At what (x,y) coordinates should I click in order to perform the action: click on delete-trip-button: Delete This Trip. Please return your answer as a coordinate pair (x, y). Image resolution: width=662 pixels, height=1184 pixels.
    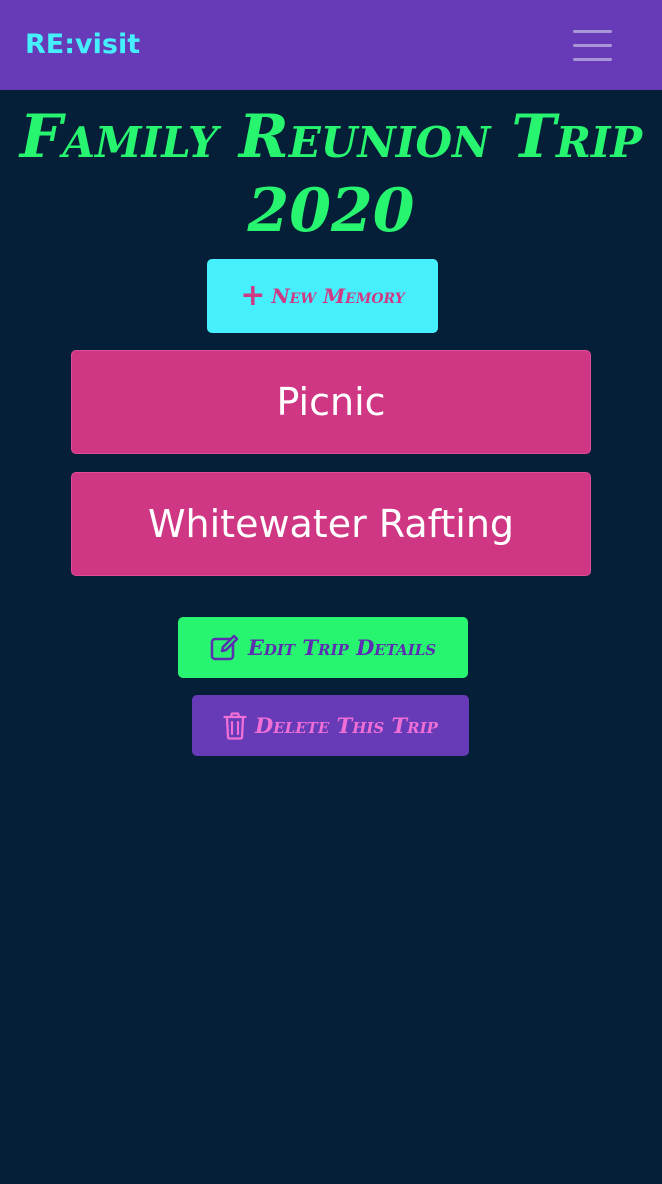
    Looking at the image, I should click on (330, 725).